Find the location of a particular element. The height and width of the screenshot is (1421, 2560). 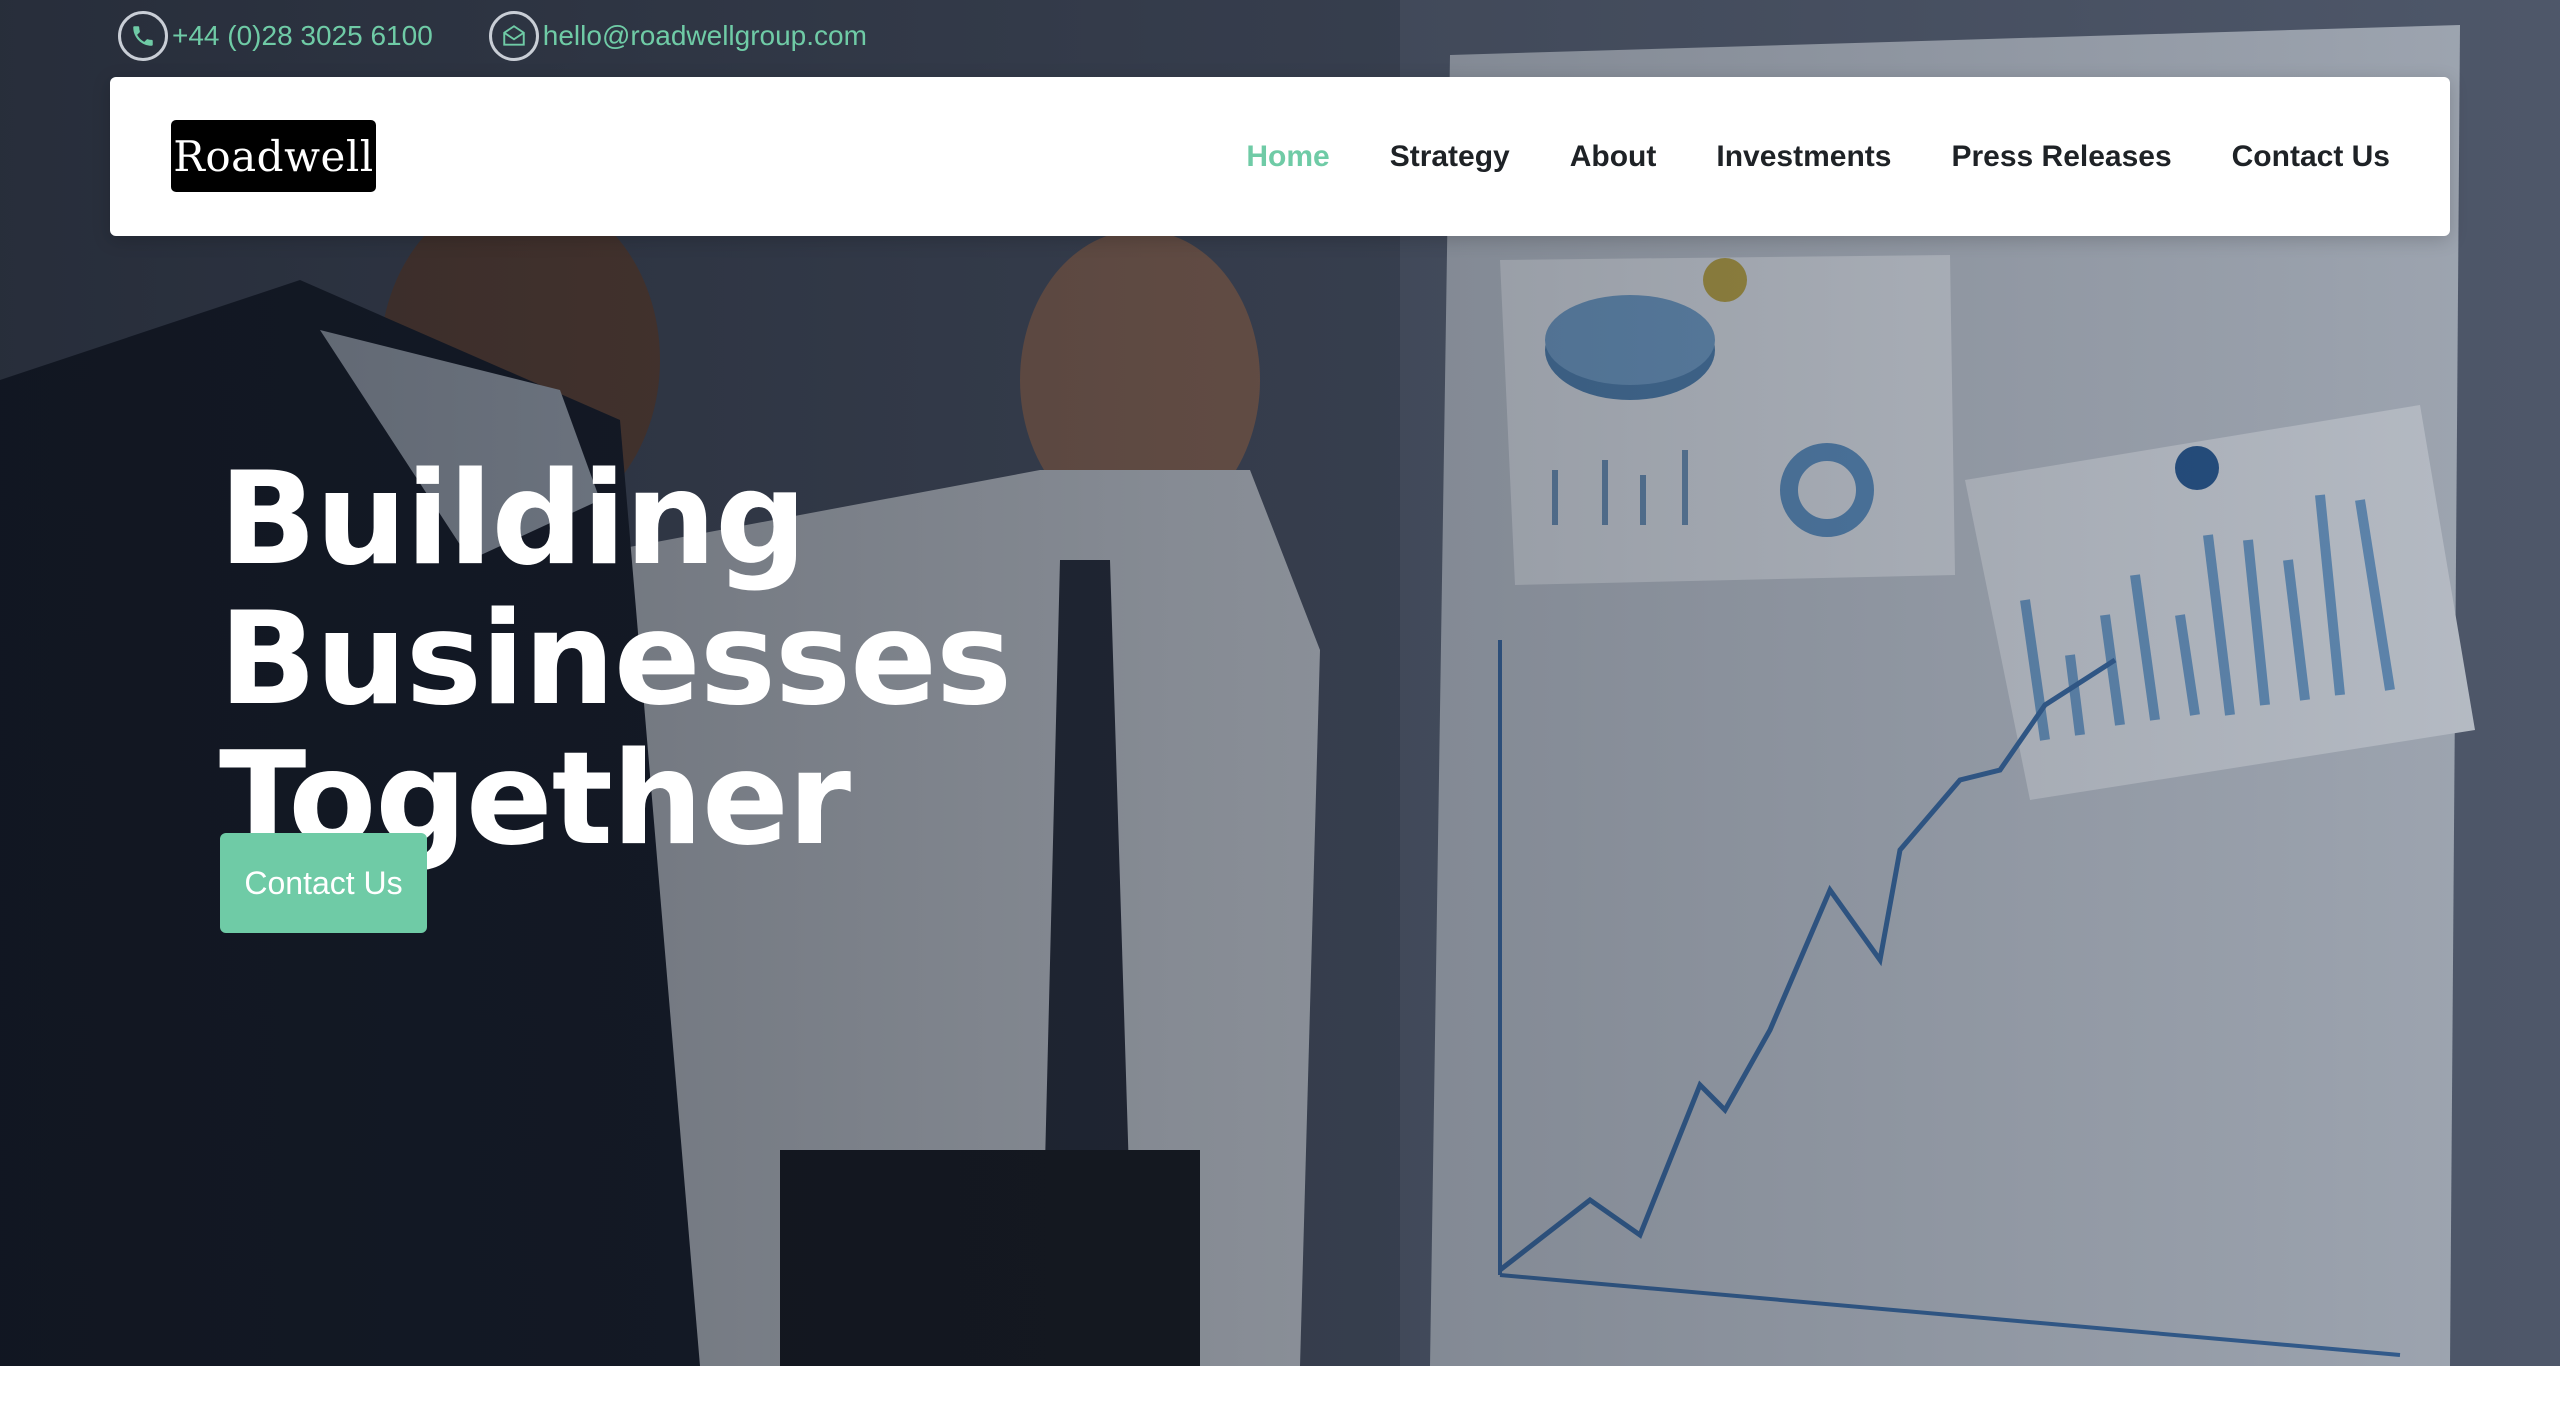

nav-item-investments: Investments is located at coordinates (1803, 157).